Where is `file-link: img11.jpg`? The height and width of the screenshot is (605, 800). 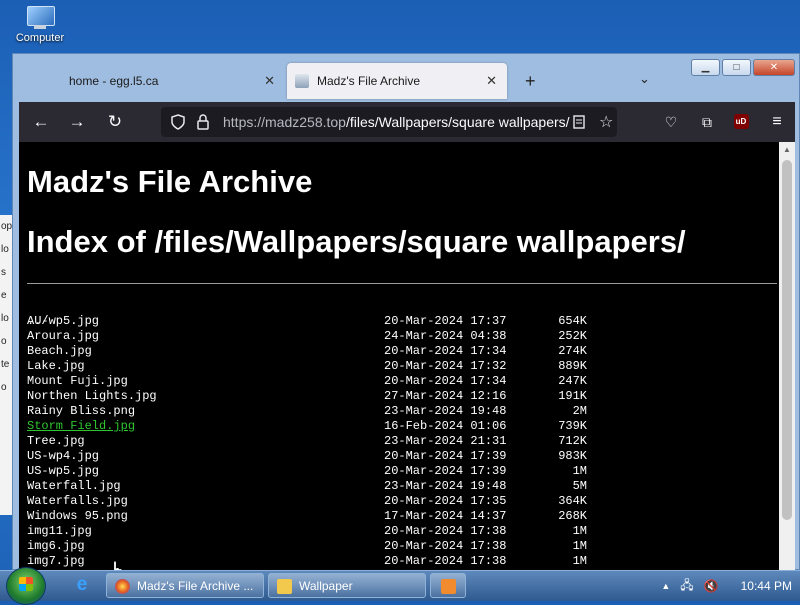 file-link: img11.jpg is located at coordinates (59, 531).